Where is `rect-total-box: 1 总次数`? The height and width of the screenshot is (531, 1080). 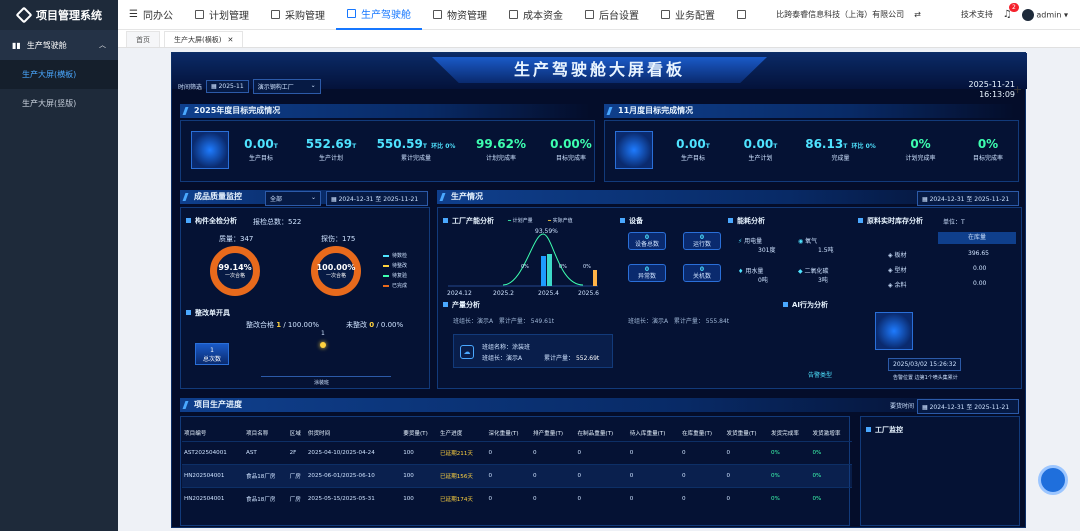
rect-total-box: 1 总次数 is located at coordinates (212, 354).